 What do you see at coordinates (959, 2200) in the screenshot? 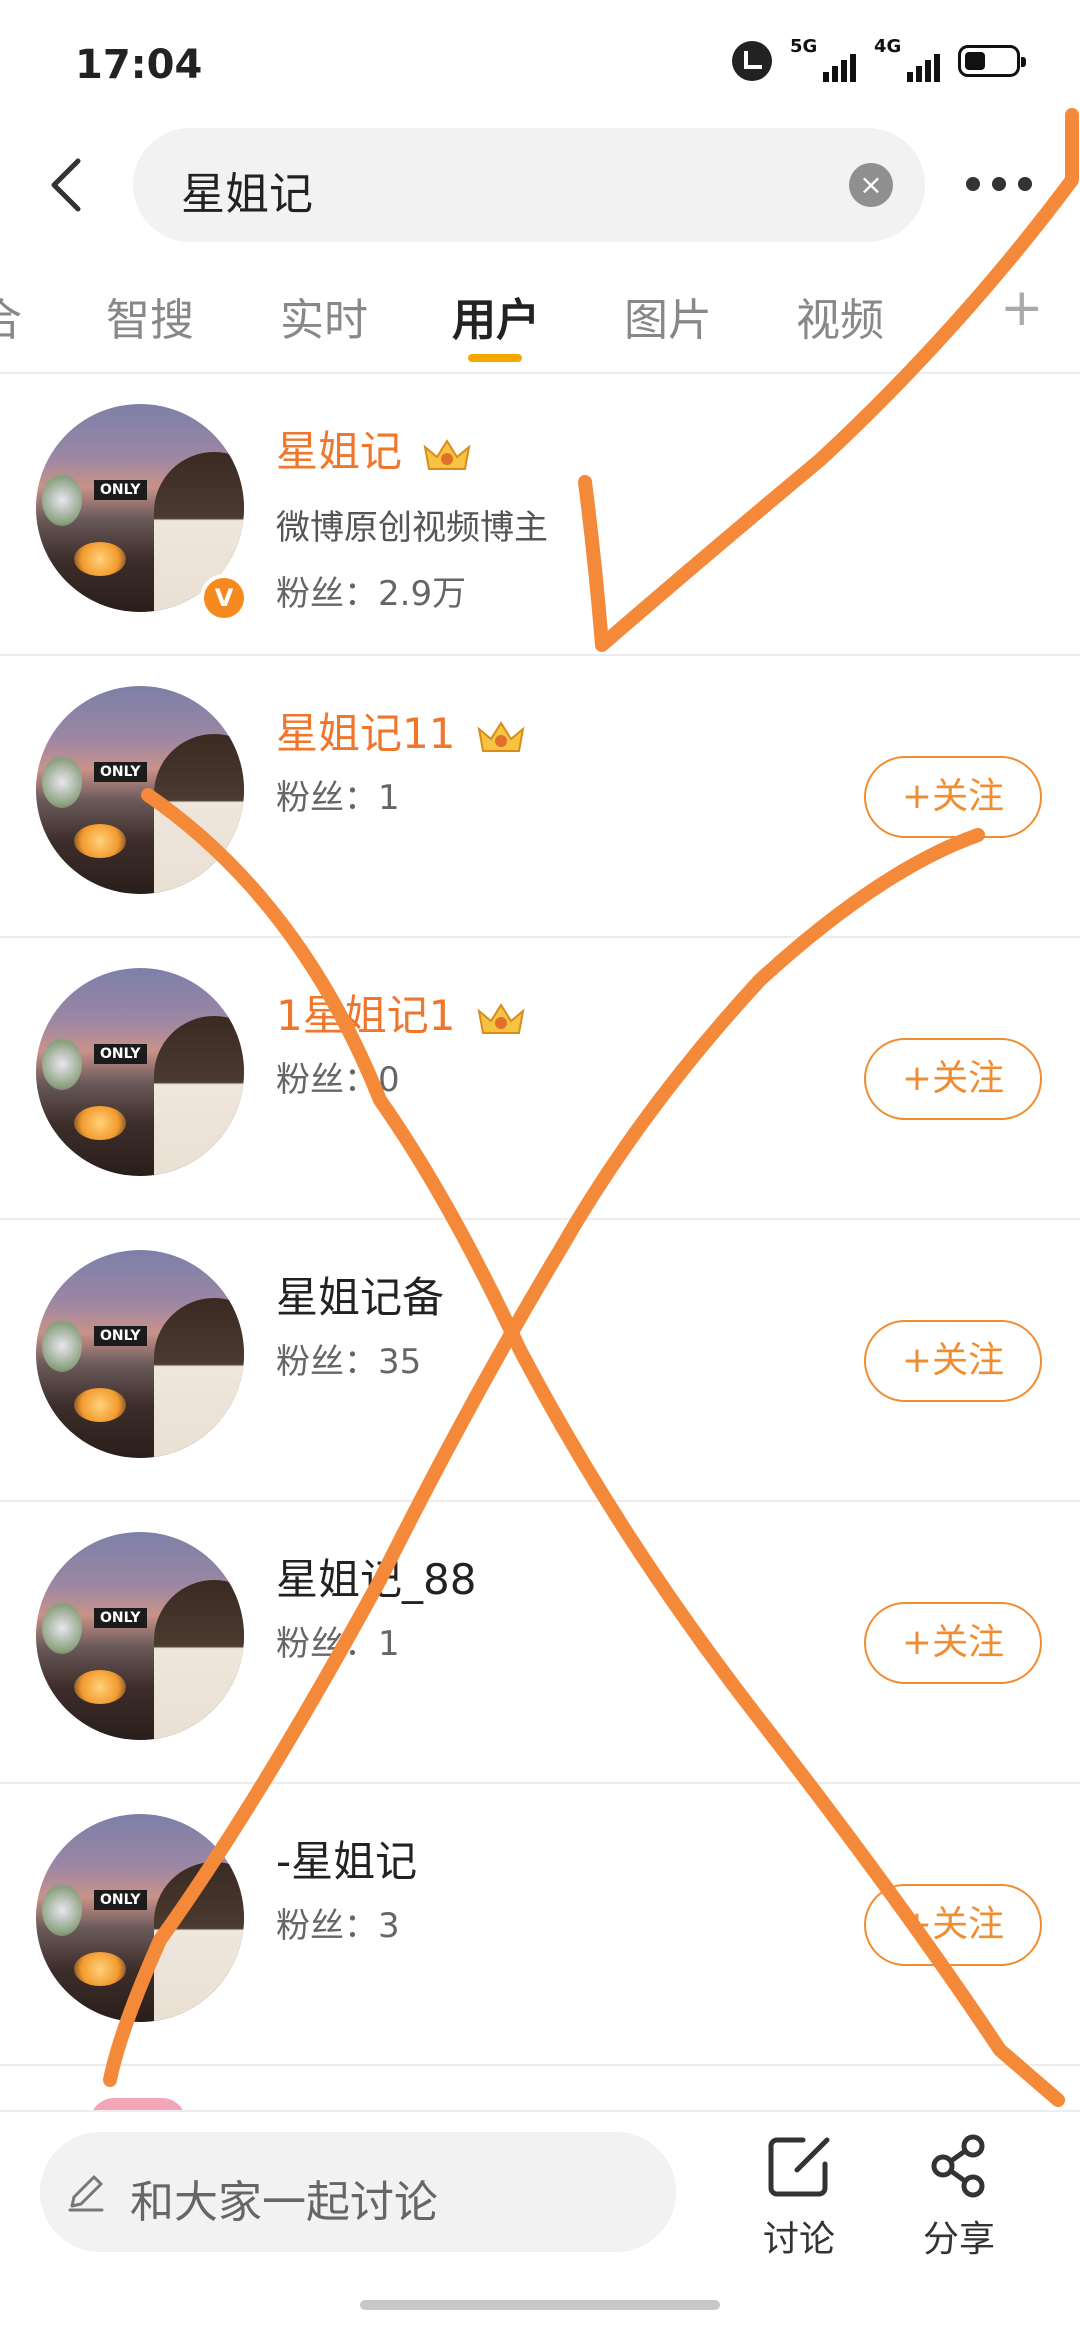
I see `share-button: 分享` at bounding box center [959, 2200].